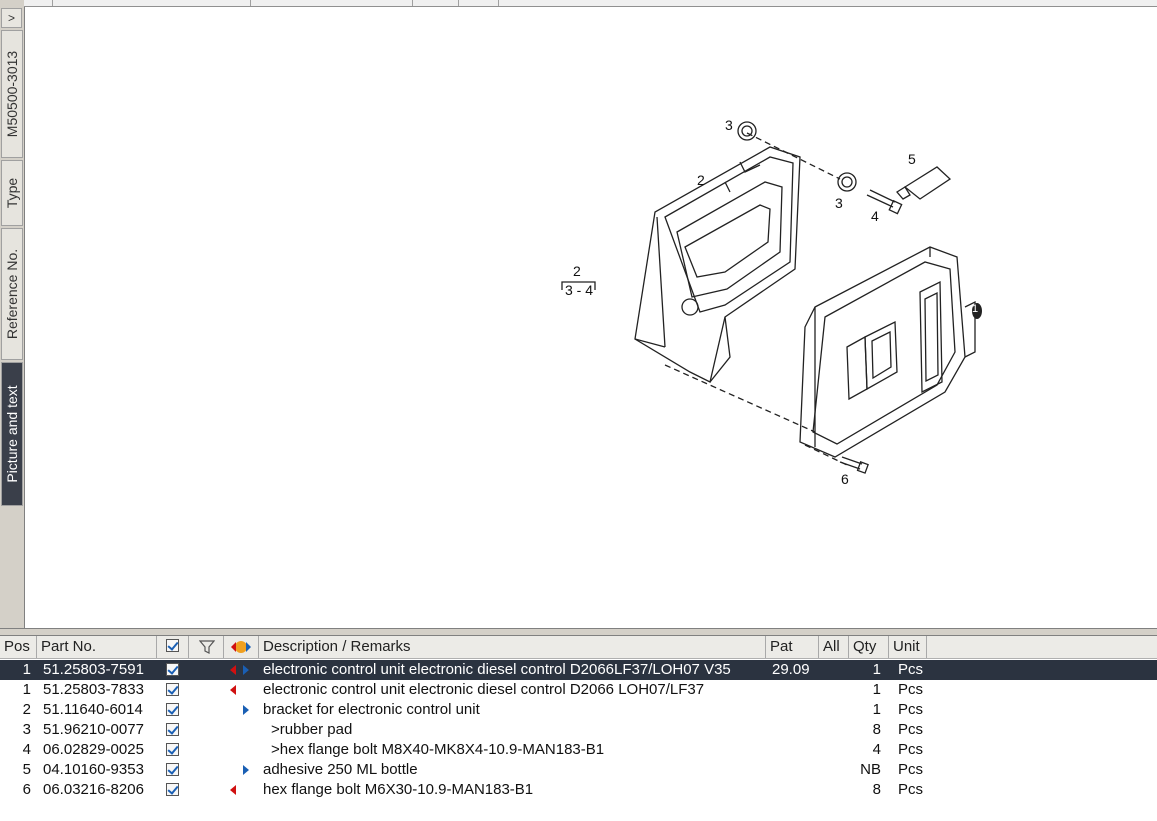  I want to click on pat-cell: 29.09, so click(791, 669).